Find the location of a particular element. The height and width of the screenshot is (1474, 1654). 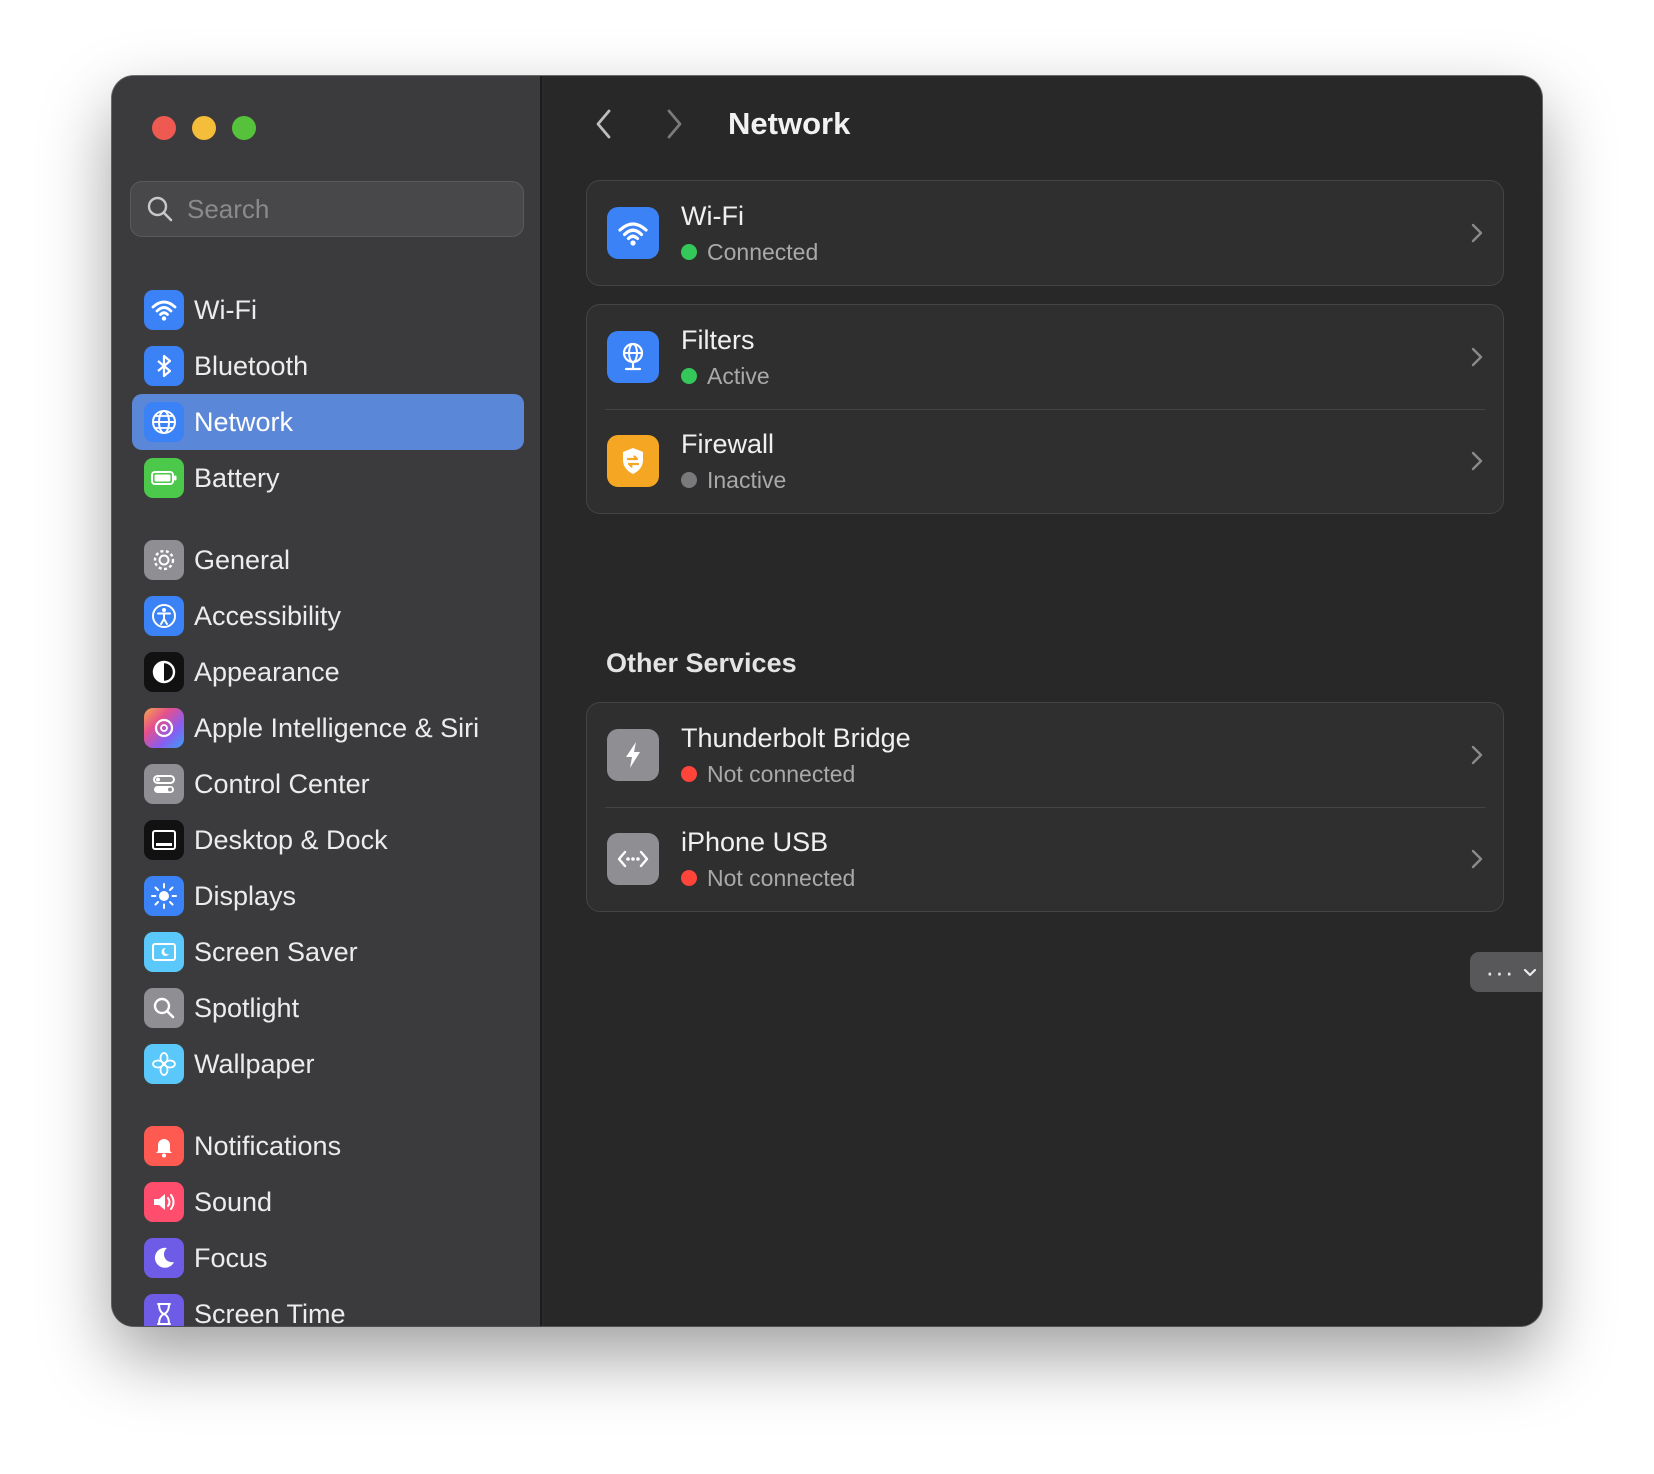

sidebar-item-label: Apple Intelligence & Siri is located at coordinates (337, 727).